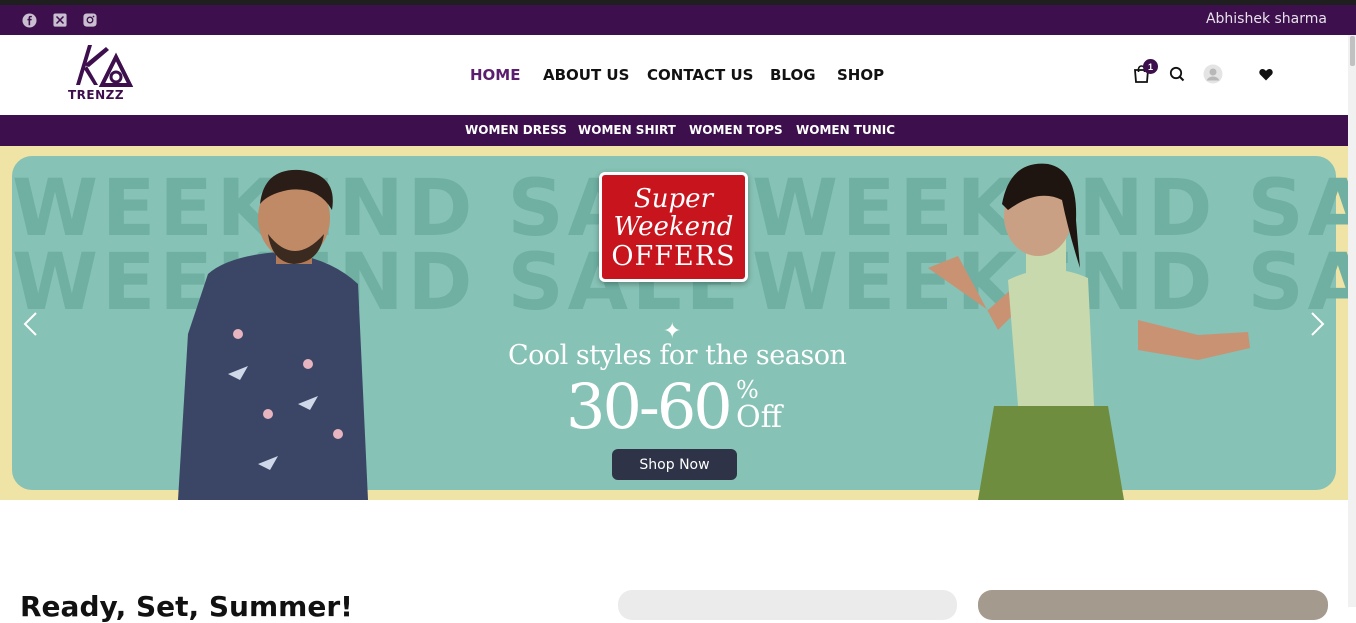 Image resolution: width=1356 pixels, height=623 pixels. Describe the element at coordinates (860, 75) in the screenshot. I see `nav-shop: SHOP` at that location.